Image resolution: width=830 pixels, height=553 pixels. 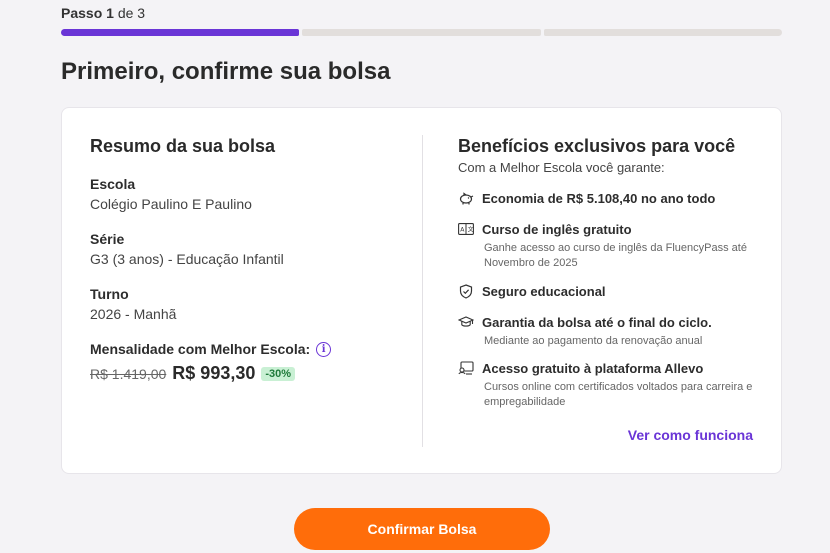 What do you see at coordinates (200, 349) in the screenshot?
I see `price-label: Mensalidade com Melhor Escola:` at bounding box center [200, 349].